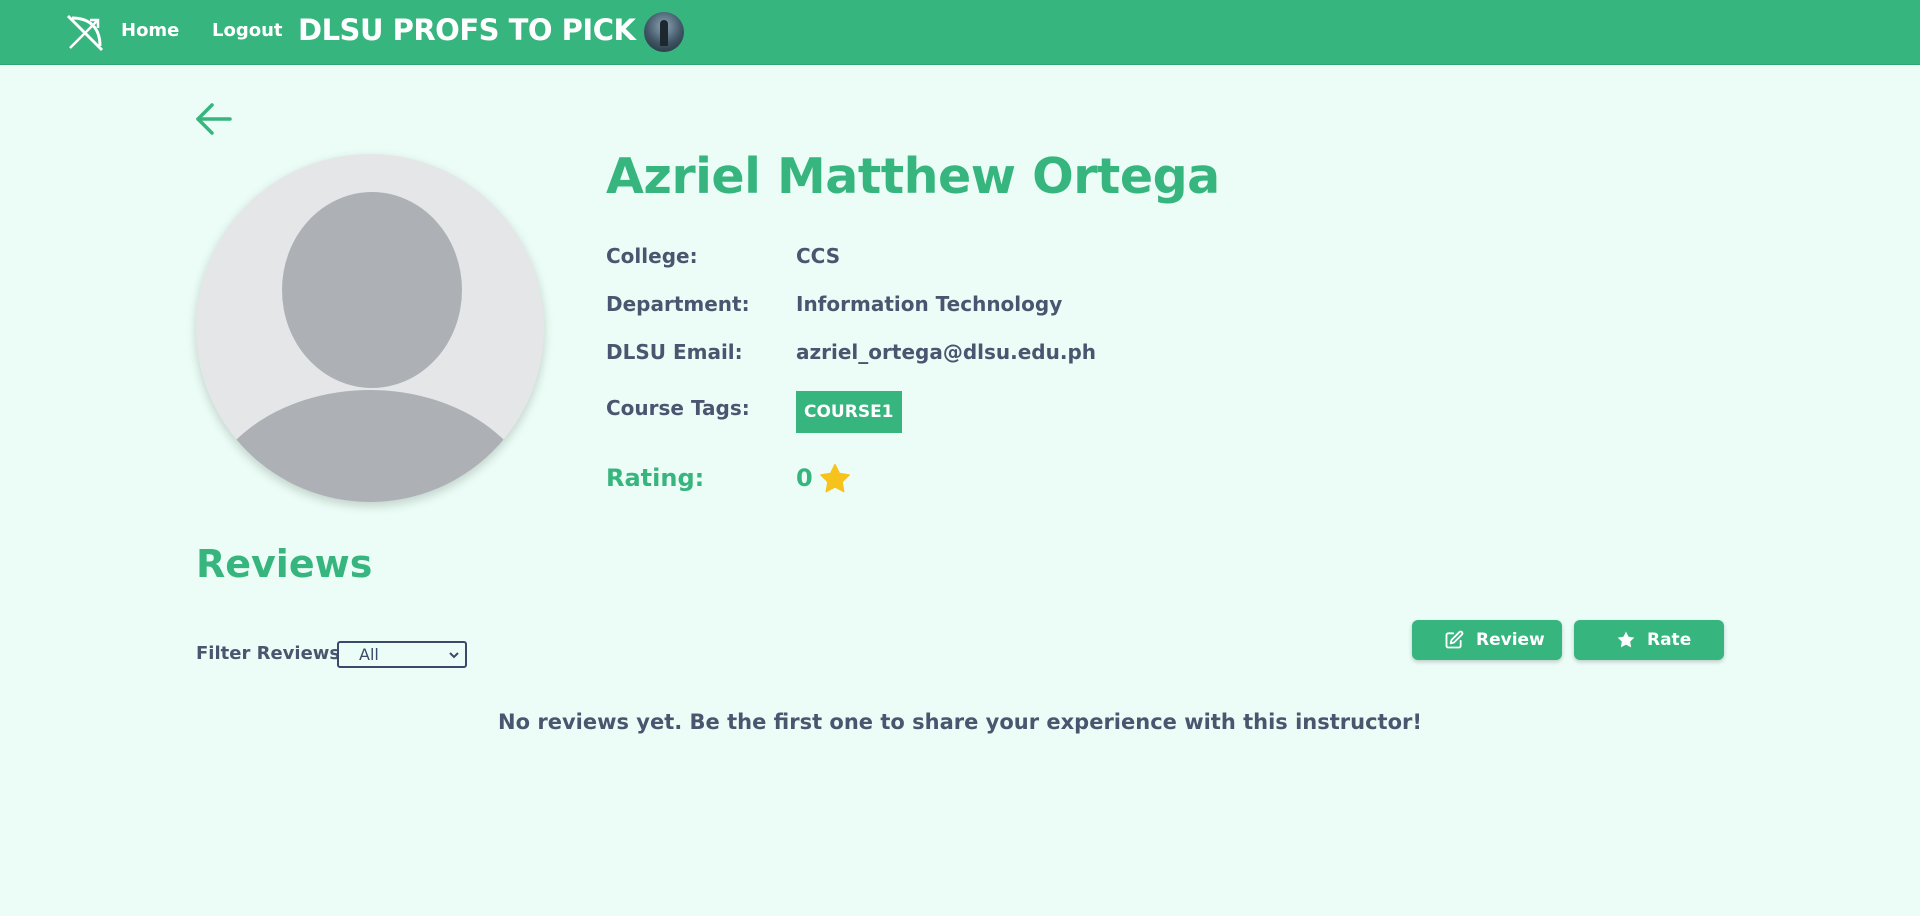  I want to click on college-value: CCS, so click(818, 256).